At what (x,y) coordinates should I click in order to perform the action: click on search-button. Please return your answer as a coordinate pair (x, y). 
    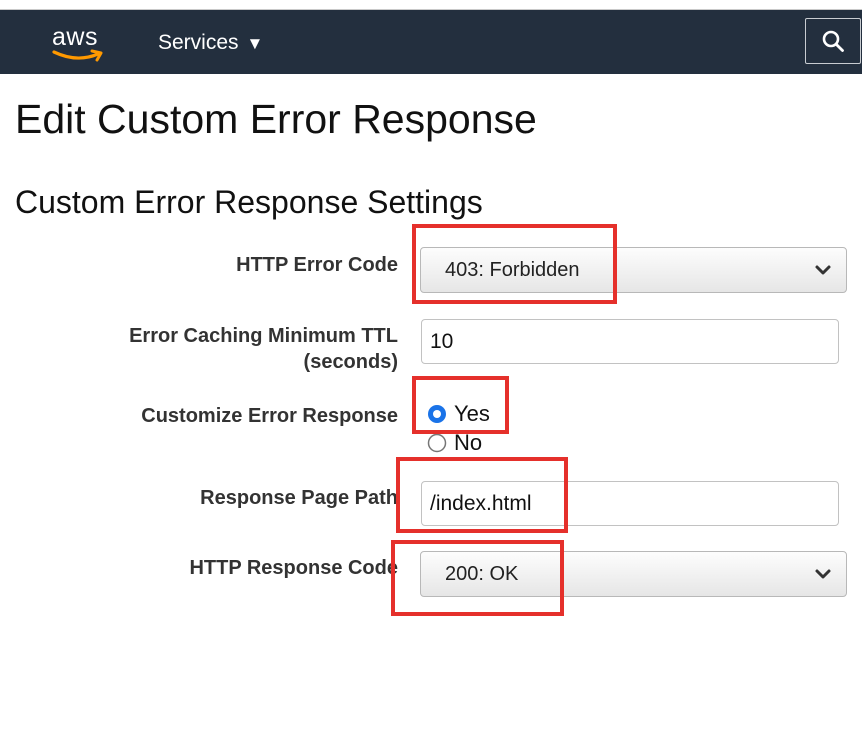
    Looking at the image, I should click on (833, 41).